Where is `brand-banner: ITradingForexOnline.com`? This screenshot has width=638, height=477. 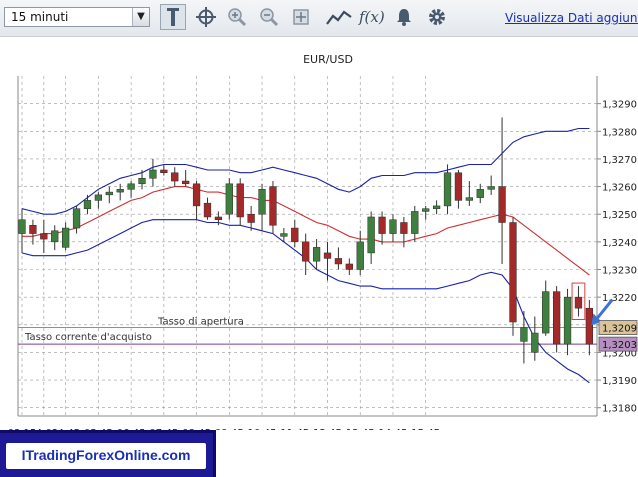 brand-banner: ITradingForexOnline.com is located at coordinates (108, 453).